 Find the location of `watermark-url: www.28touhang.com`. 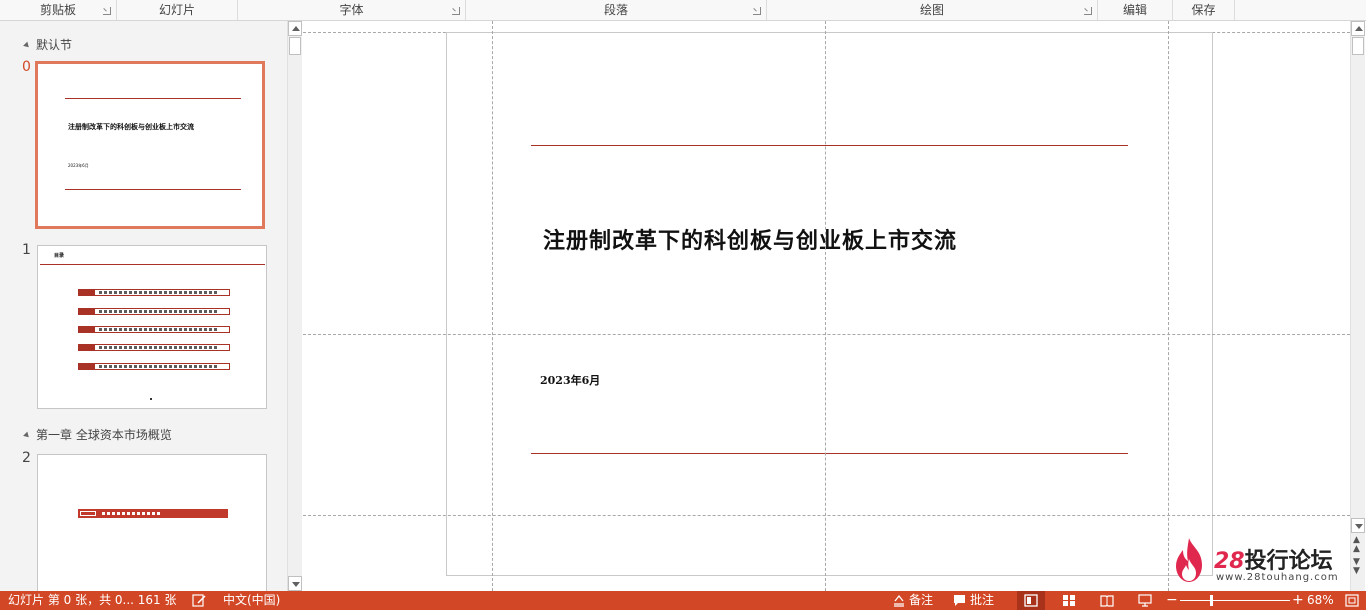

watermark-url: www.28touhang.com is located at coordinates (1277, 577).